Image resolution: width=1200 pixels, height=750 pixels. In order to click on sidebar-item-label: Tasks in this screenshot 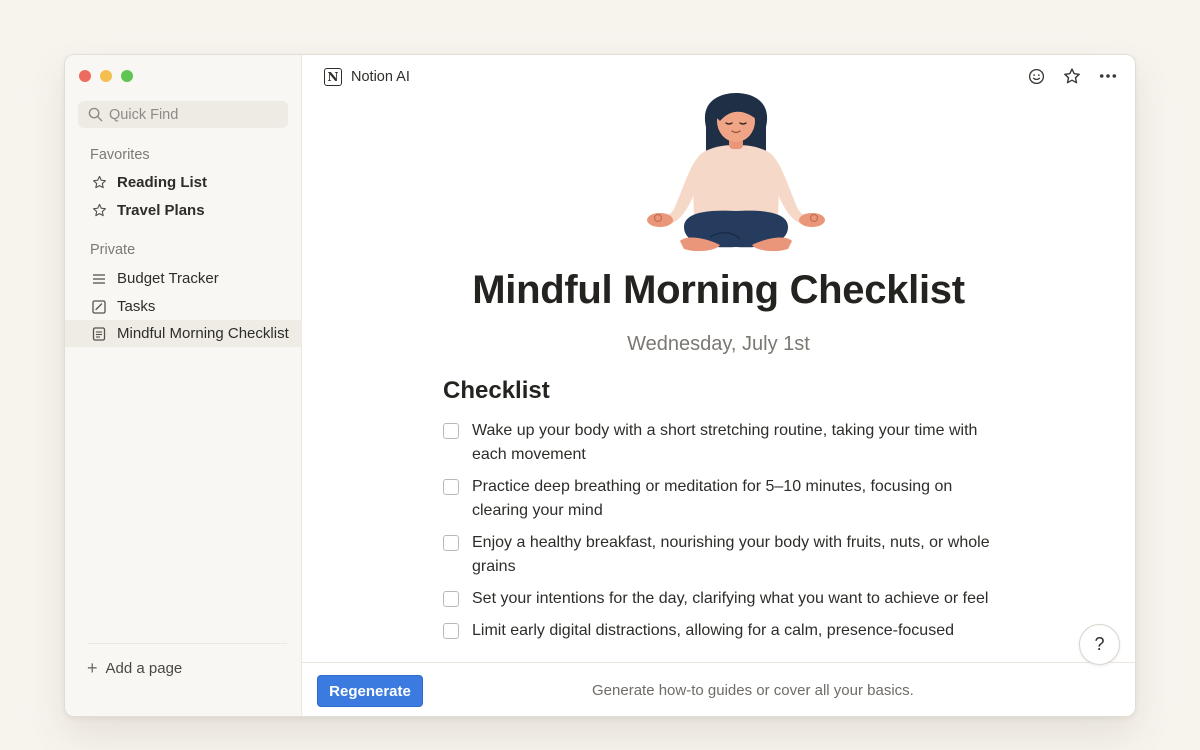, I will do `click(136, 306)`.